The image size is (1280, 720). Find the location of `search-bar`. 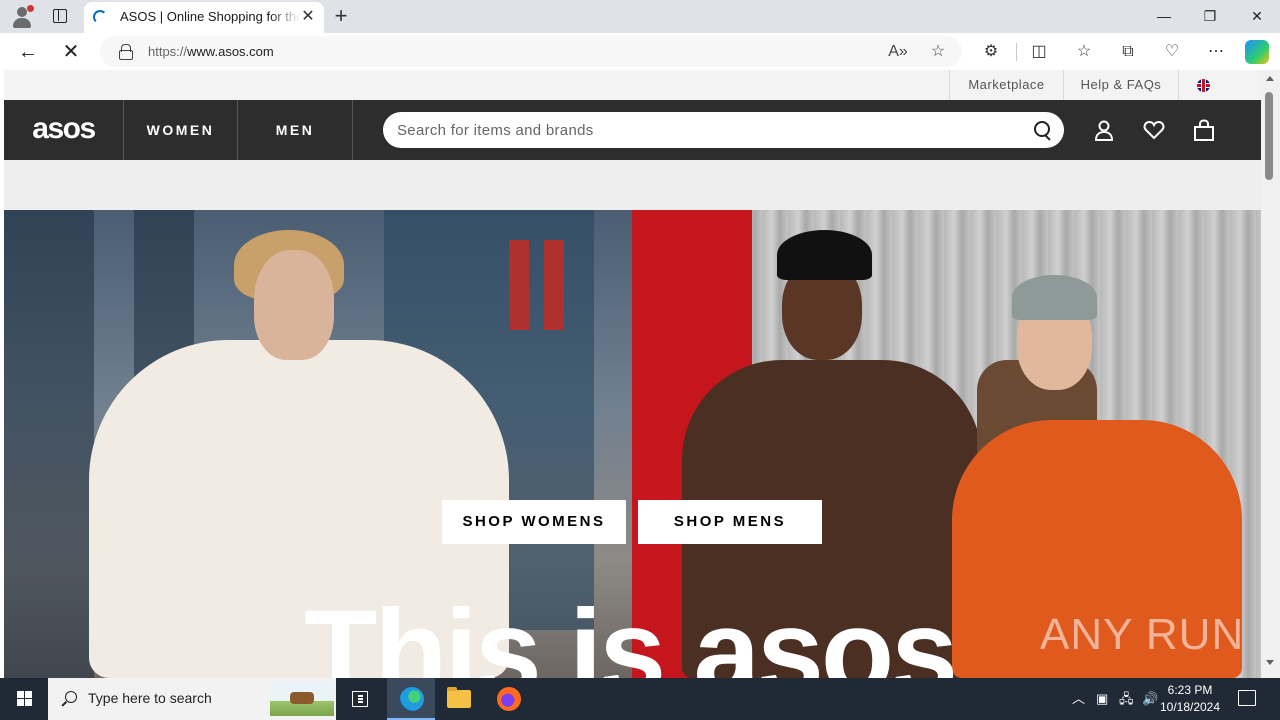

search-bar is located at coordinates (723, 130).